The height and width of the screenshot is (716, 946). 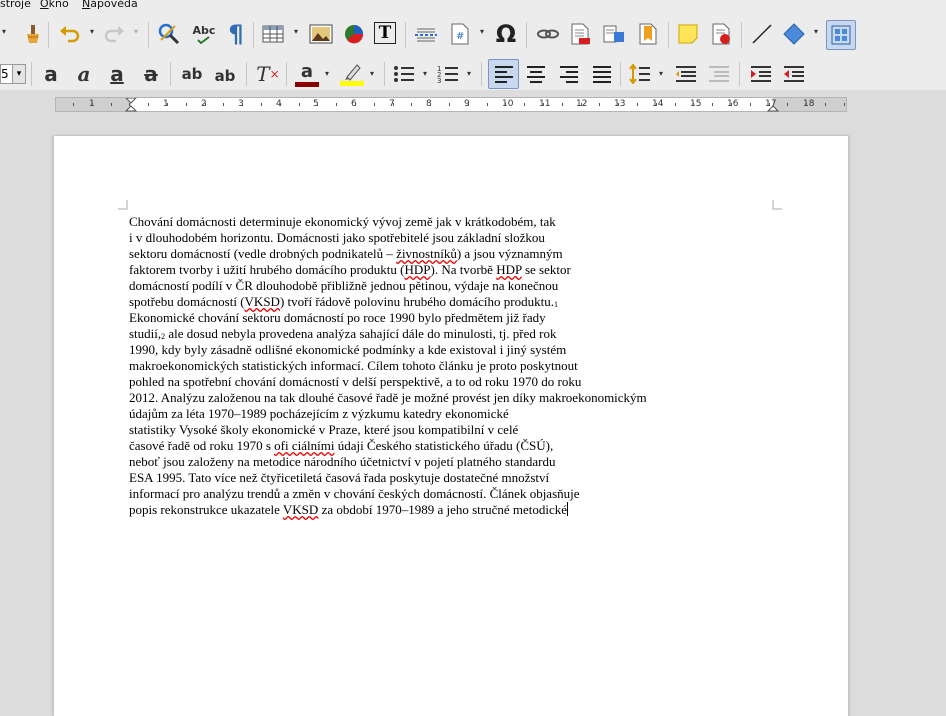 I want to click on subscript-icon: ab, so click(x=225, y=76).